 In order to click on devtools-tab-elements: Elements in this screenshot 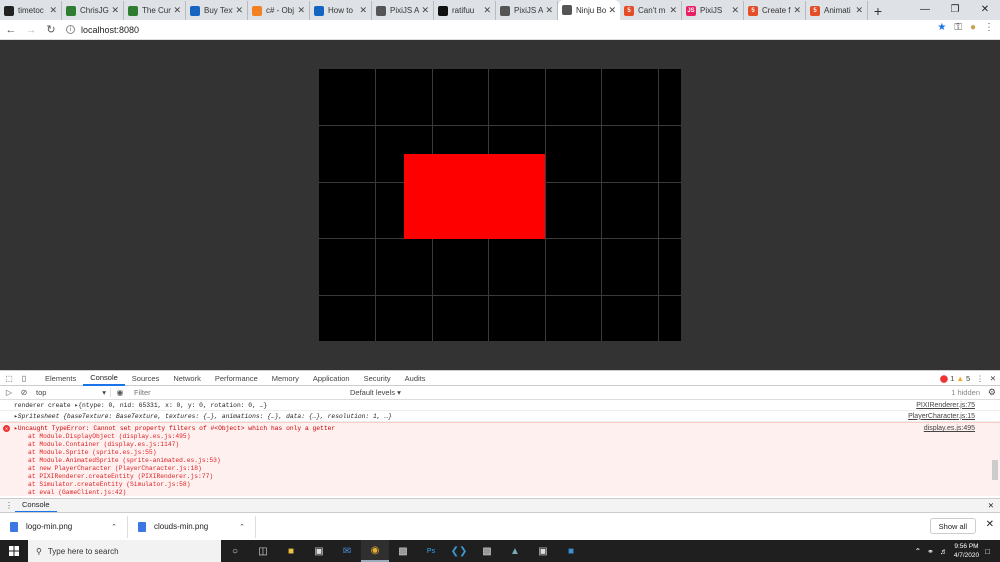, I will do `click(60, 378)`.